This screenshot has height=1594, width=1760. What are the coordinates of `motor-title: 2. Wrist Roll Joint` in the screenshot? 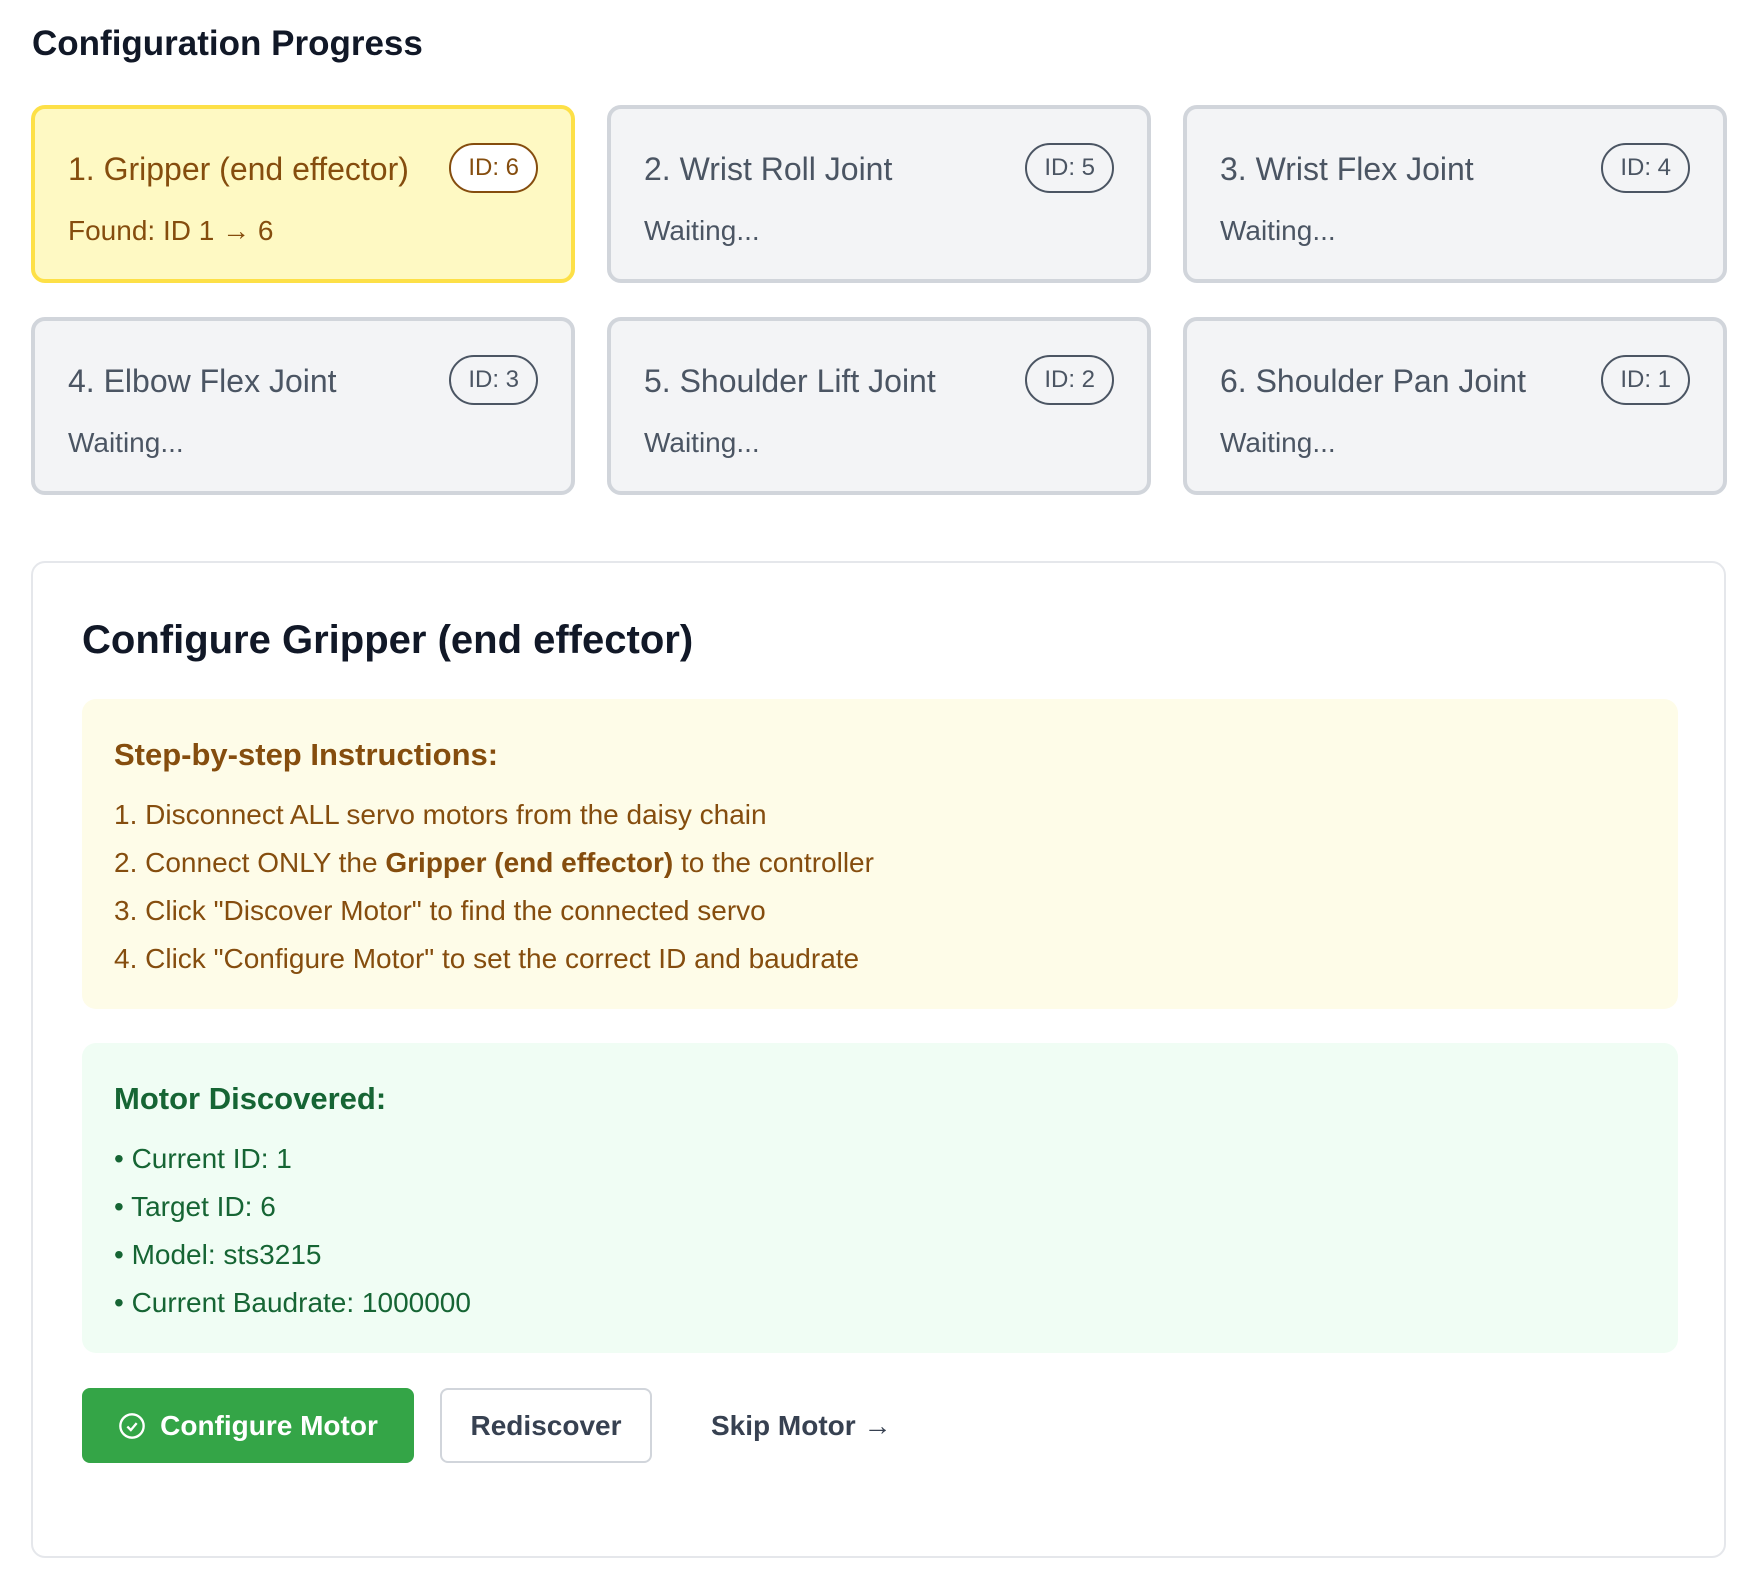 It's located at (768, 169).